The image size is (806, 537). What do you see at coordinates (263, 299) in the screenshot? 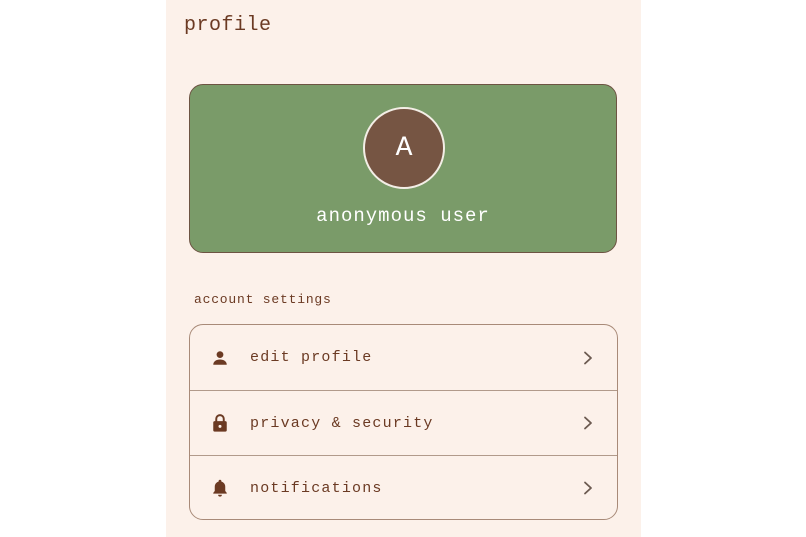
I see `section-label-account-settings: account settings` at bounding box center [263, 299].